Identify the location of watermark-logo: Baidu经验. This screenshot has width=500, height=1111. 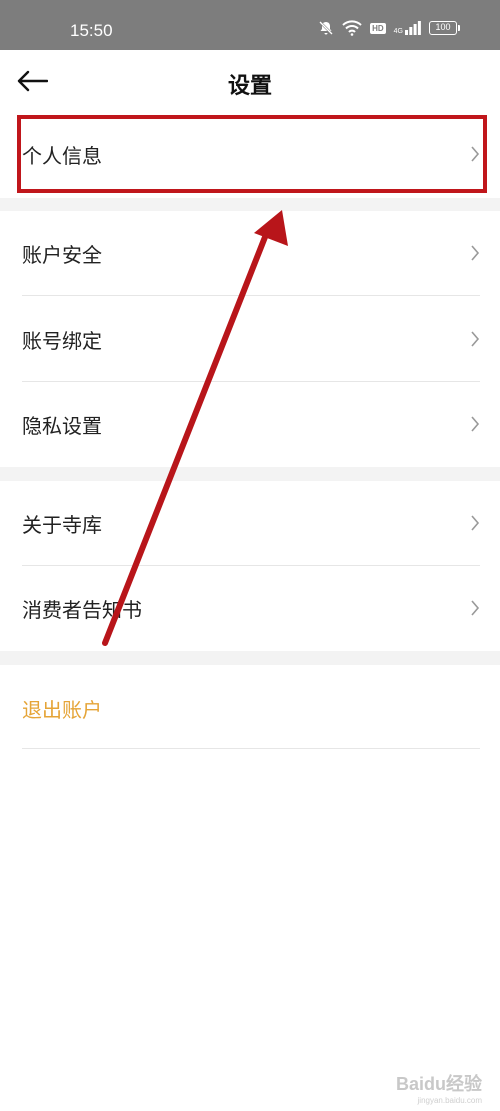
(438, 1084).